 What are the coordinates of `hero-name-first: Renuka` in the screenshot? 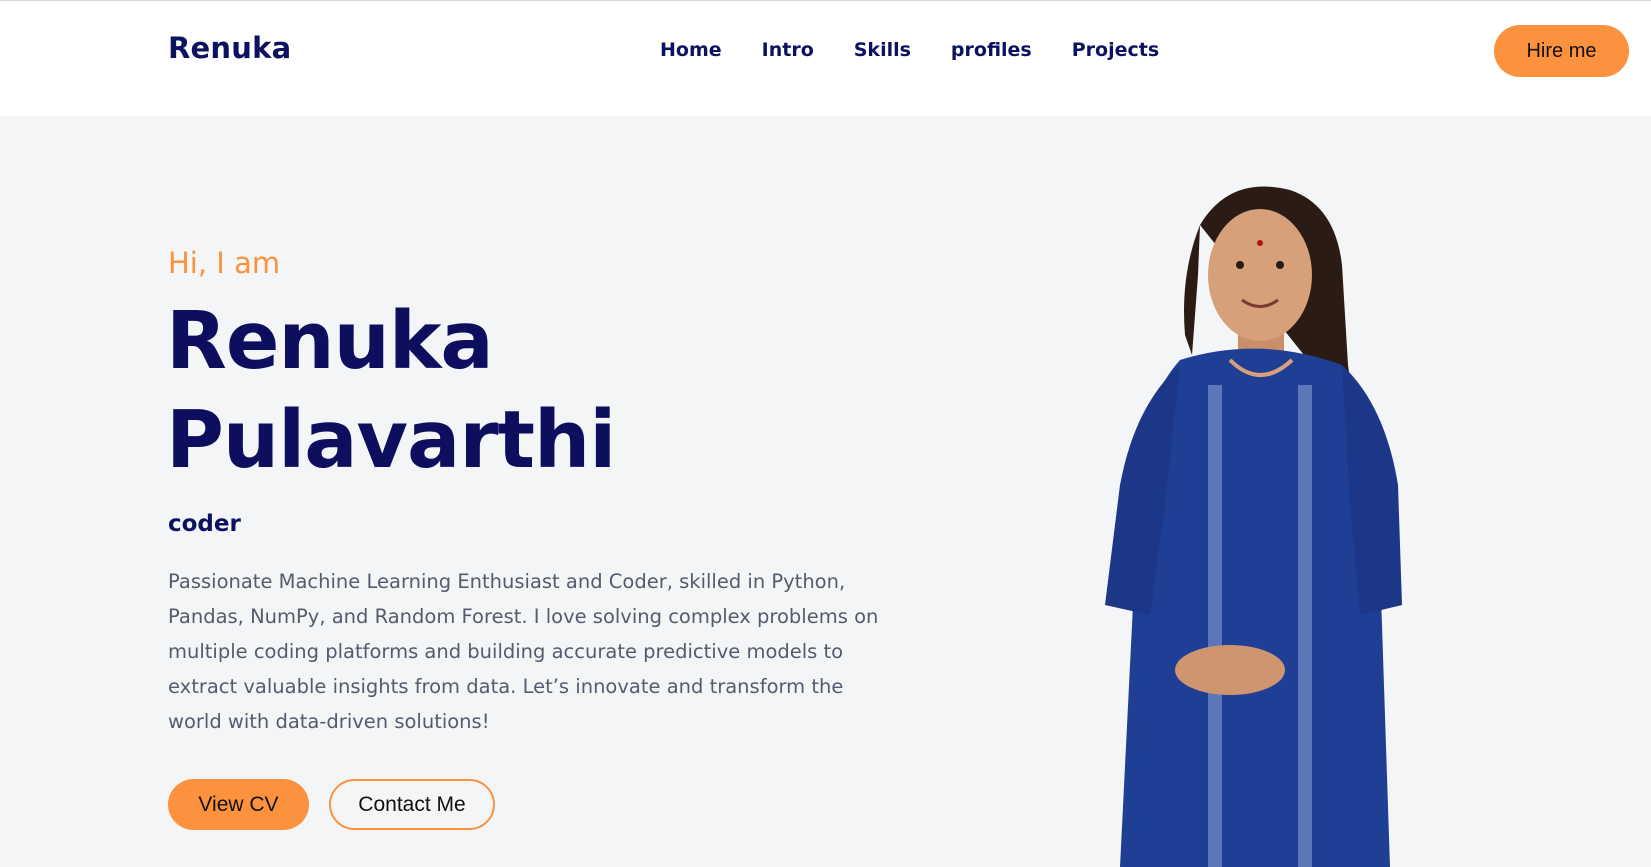 It's located at (330, 341).